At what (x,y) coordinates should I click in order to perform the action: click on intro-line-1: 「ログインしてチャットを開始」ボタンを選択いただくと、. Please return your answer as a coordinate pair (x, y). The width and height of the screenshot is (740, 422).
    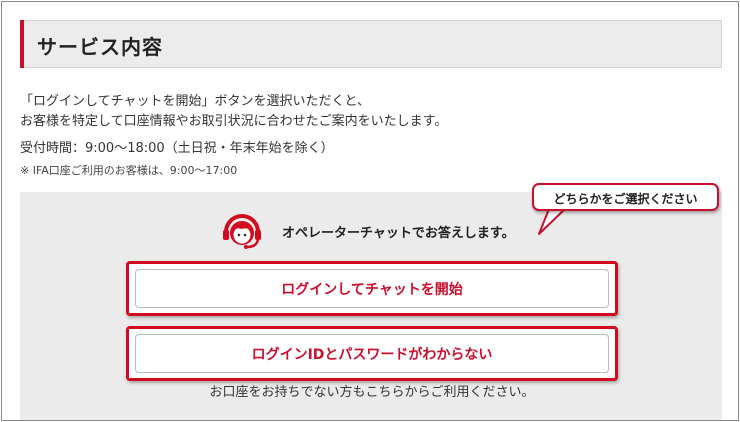
    Looking at the image, I should click on (195, 101).